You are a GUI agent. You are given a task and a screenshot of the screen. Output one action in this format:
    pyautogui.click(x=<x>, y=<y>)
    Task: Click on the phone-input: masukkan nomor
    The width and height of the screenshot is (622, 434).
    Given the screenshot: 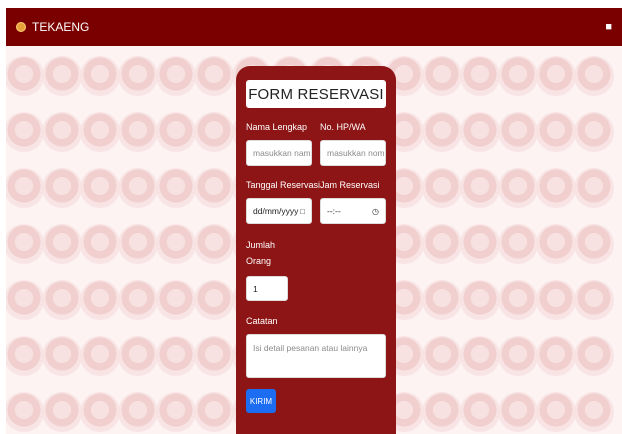 What is the action you would take?
    pyautogui.click(x=353, y=153)
    